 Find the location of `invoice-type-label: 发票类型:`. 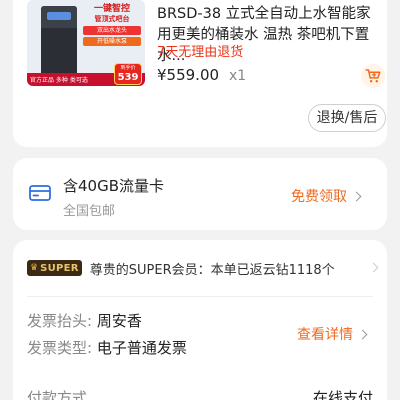

invoice-type-label: 发票类型: is located at coordinates (60, 348).